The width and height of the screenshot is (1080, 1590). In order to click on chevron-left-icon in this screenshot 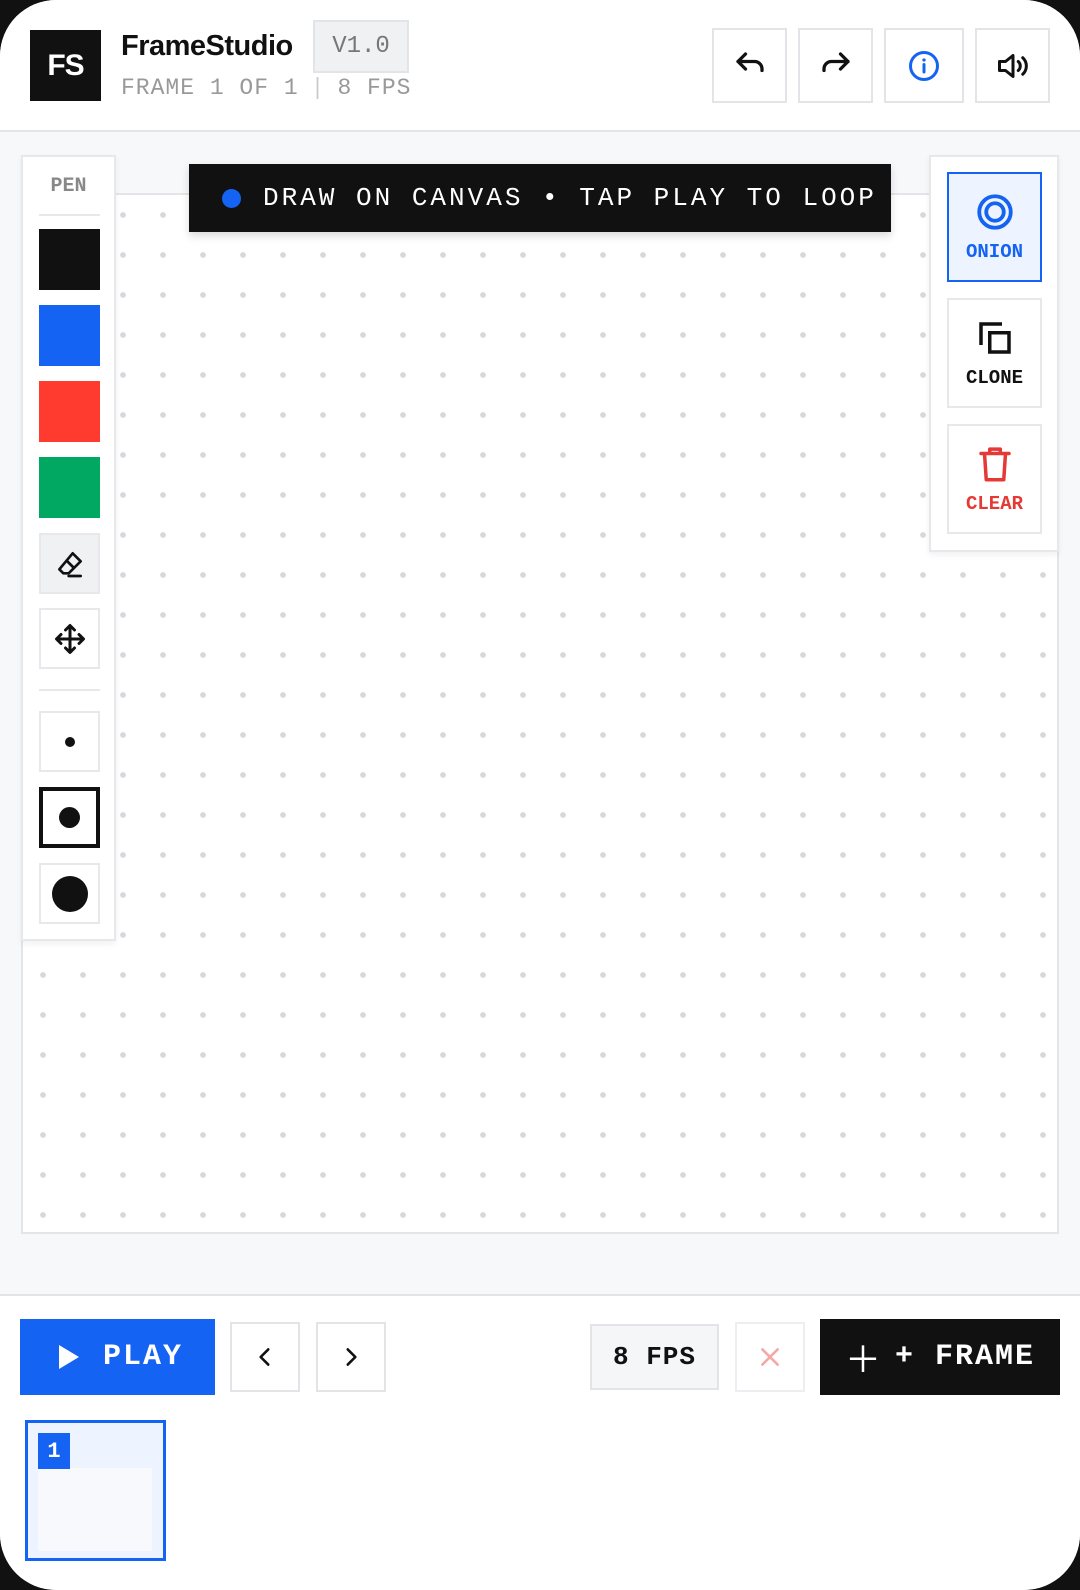, I will do `click(264, 1357)`.